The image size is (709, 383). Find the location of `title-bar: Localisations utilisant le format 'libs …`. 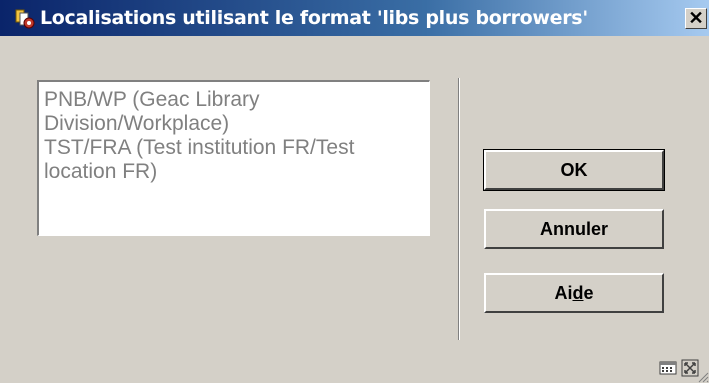

title-bar: Localisations utilisant le format 'libs … is located at coordinates (354, 18).